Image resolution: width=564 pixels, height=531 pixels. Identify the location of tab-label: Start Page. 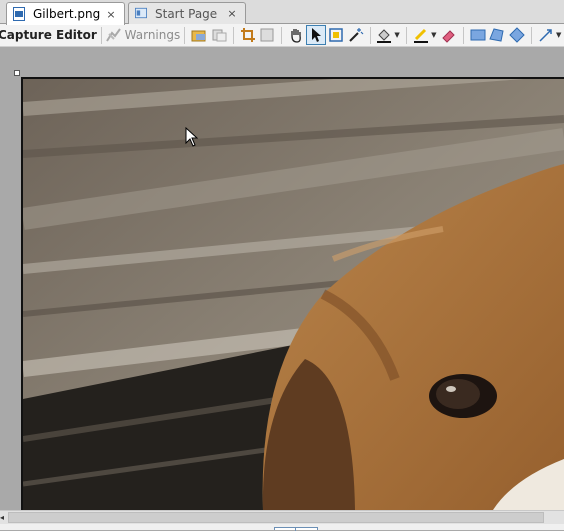
(186, 13).